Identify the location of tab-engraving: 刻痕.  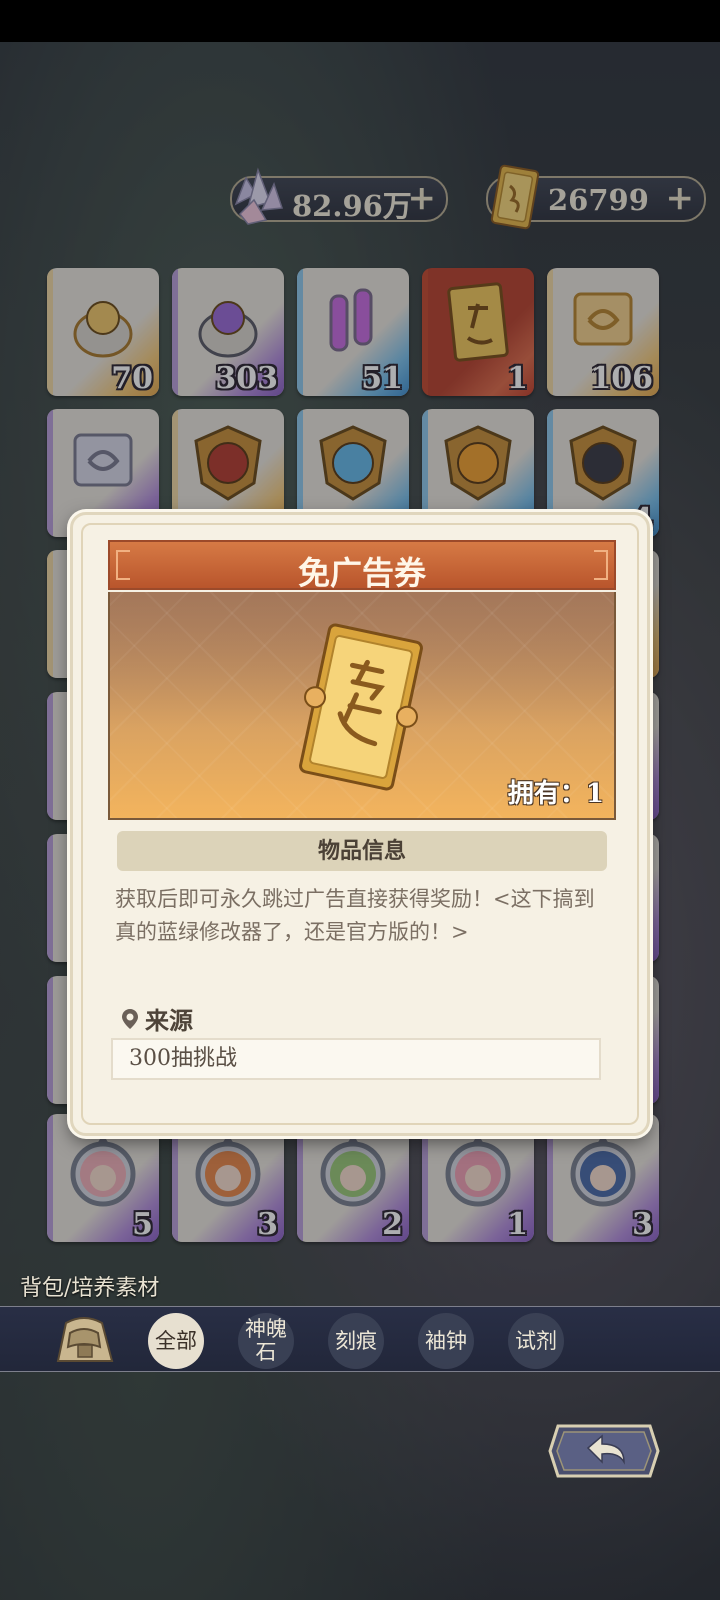
(356, 1341).